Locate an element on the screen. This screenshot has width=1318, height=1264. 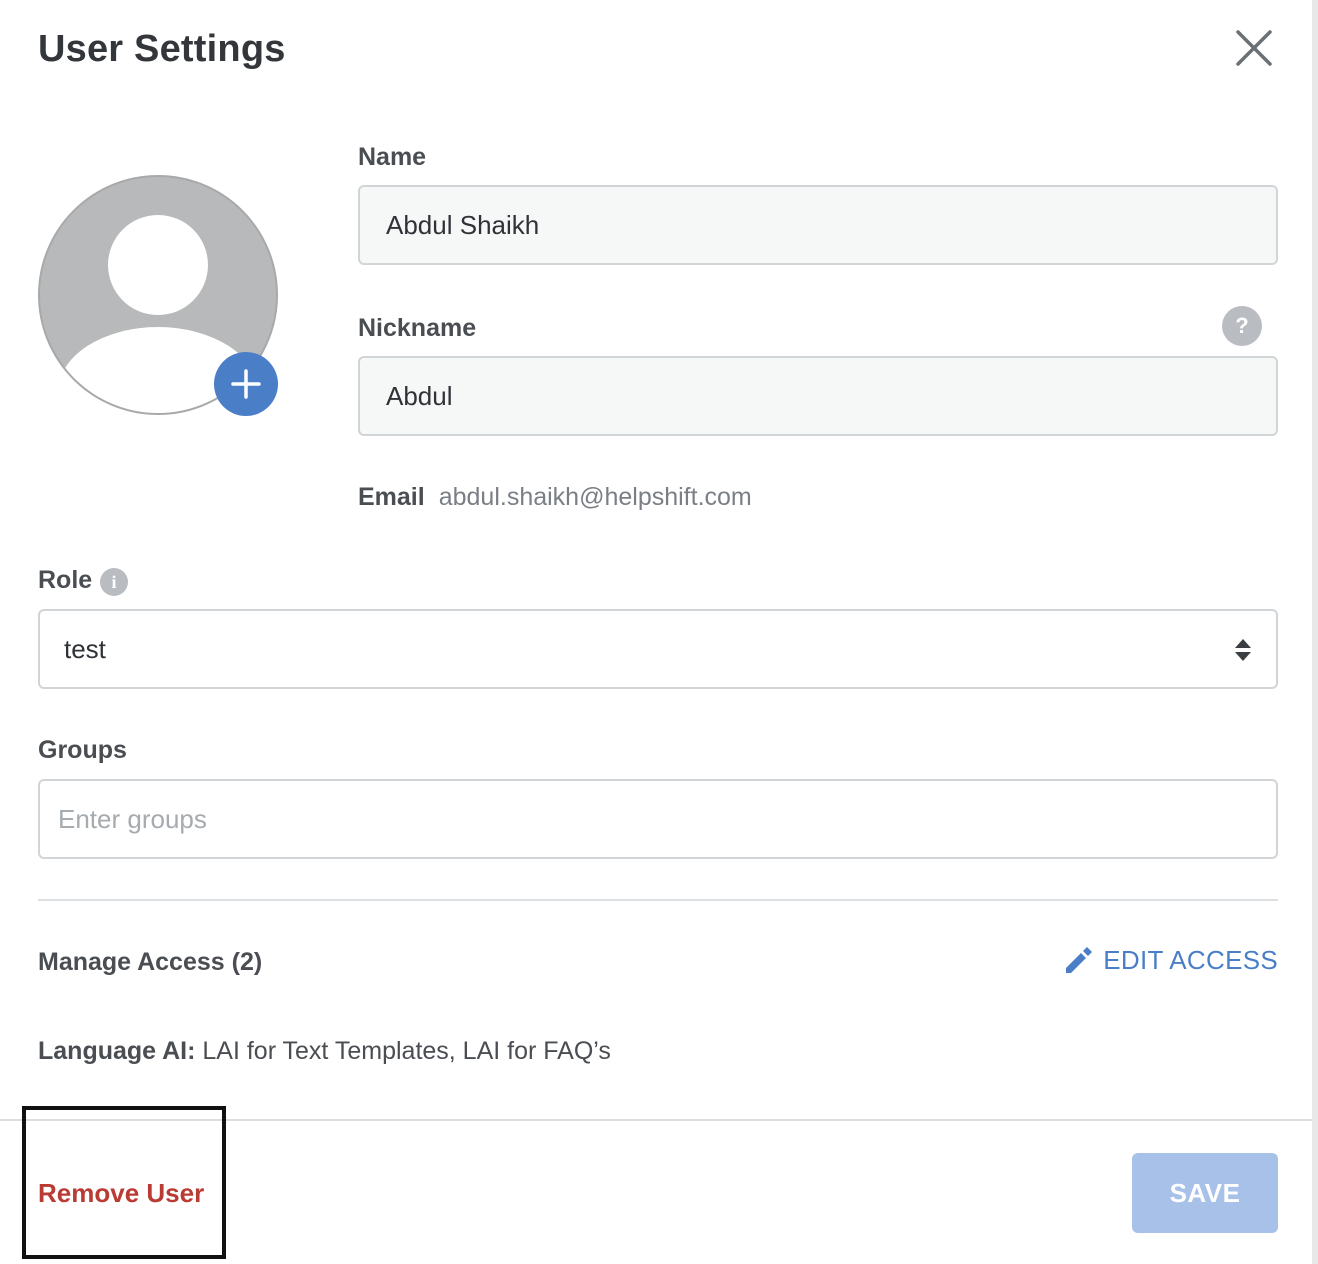
help-icon: ? is located at coordinates (1242, 326).